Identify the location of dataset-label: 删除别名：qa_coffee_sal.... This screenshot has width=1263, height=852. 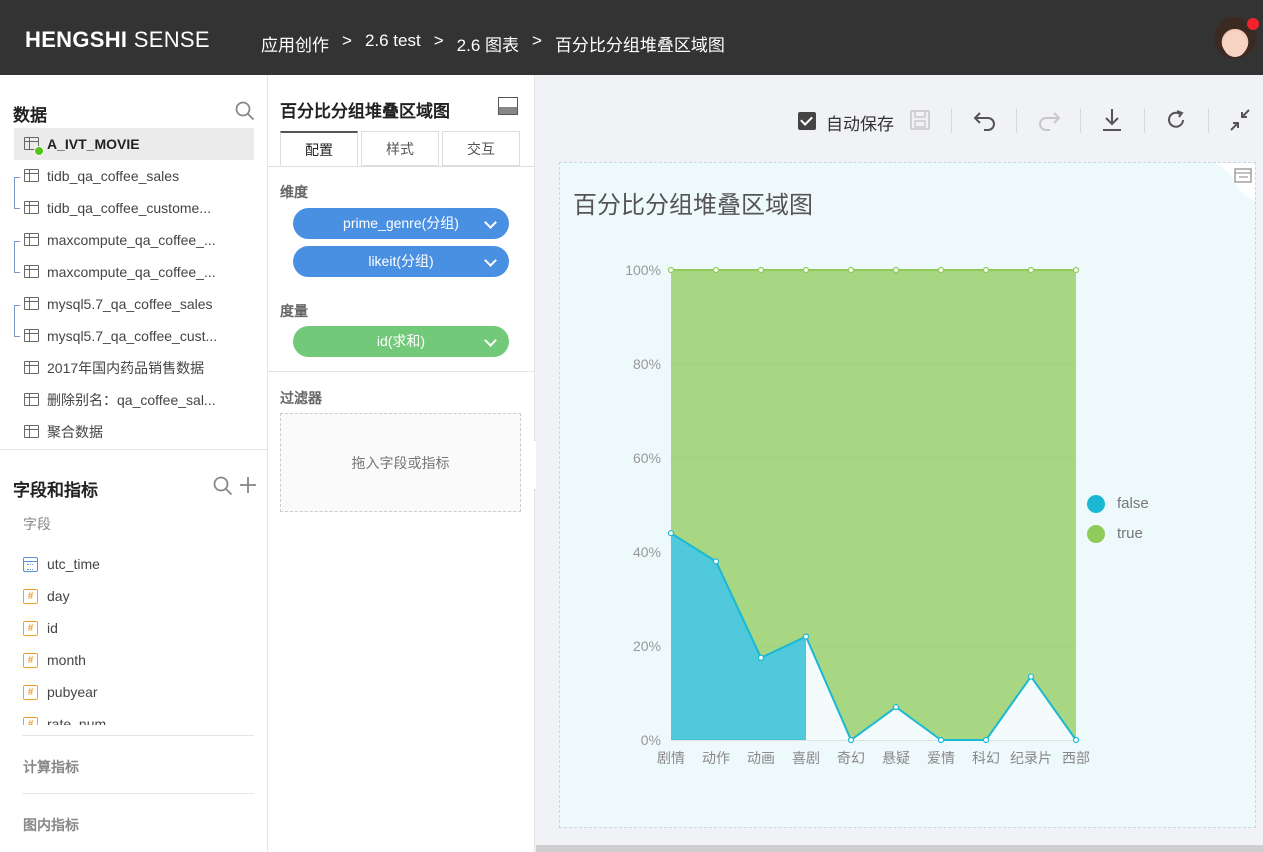
(131, 400).